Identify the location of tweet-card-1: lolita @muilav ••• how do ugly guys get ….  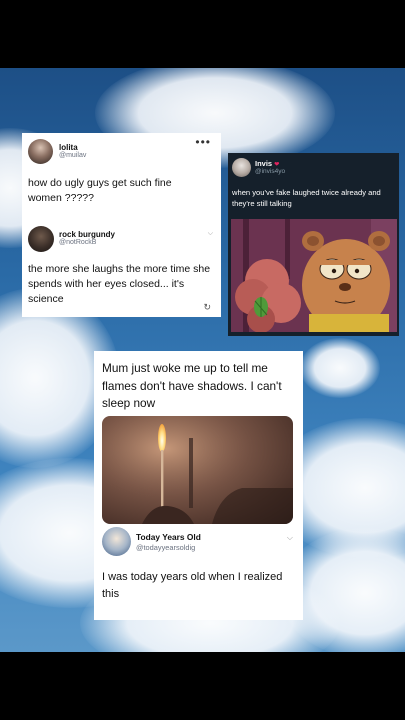
(121, 225).